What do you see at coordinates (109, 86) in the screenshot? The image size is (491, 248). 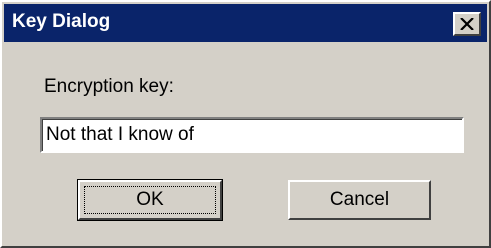 I see `encryption-key-label: Encryption key:` at bounding box center [109, 86].